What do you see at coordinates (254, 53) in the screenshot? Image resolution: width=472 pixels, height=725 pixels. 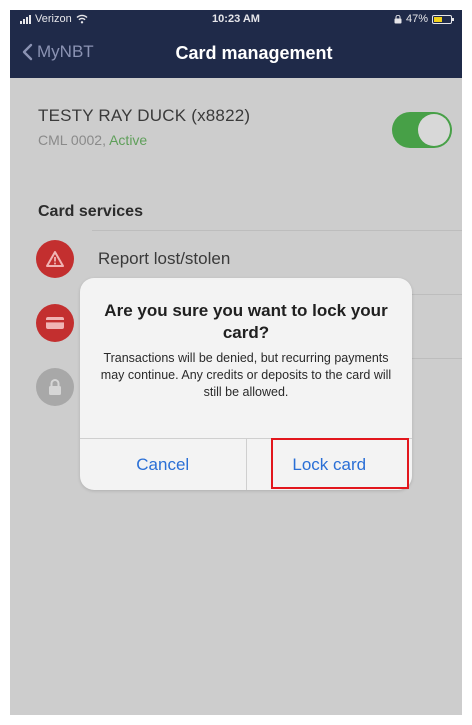 I see `page-title: Card management` at bounding box center [254, 53].